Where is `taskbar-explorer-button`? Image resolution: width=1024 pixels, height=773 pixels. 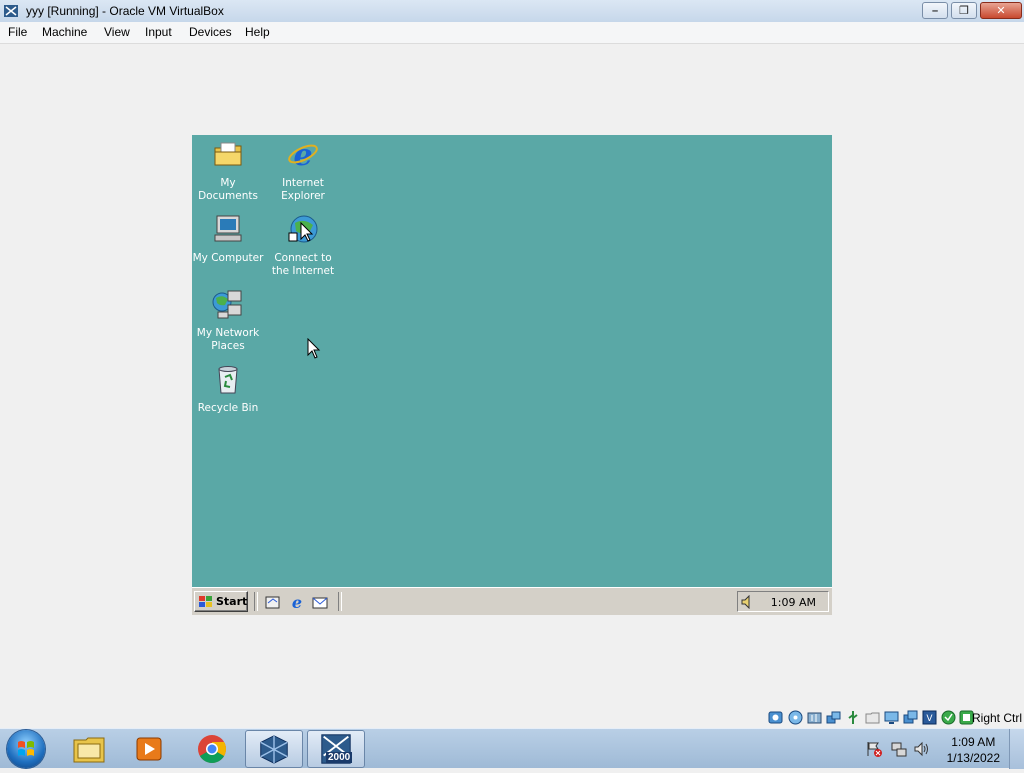
taskbar-explorer-button is located at coordinates (89, 749).